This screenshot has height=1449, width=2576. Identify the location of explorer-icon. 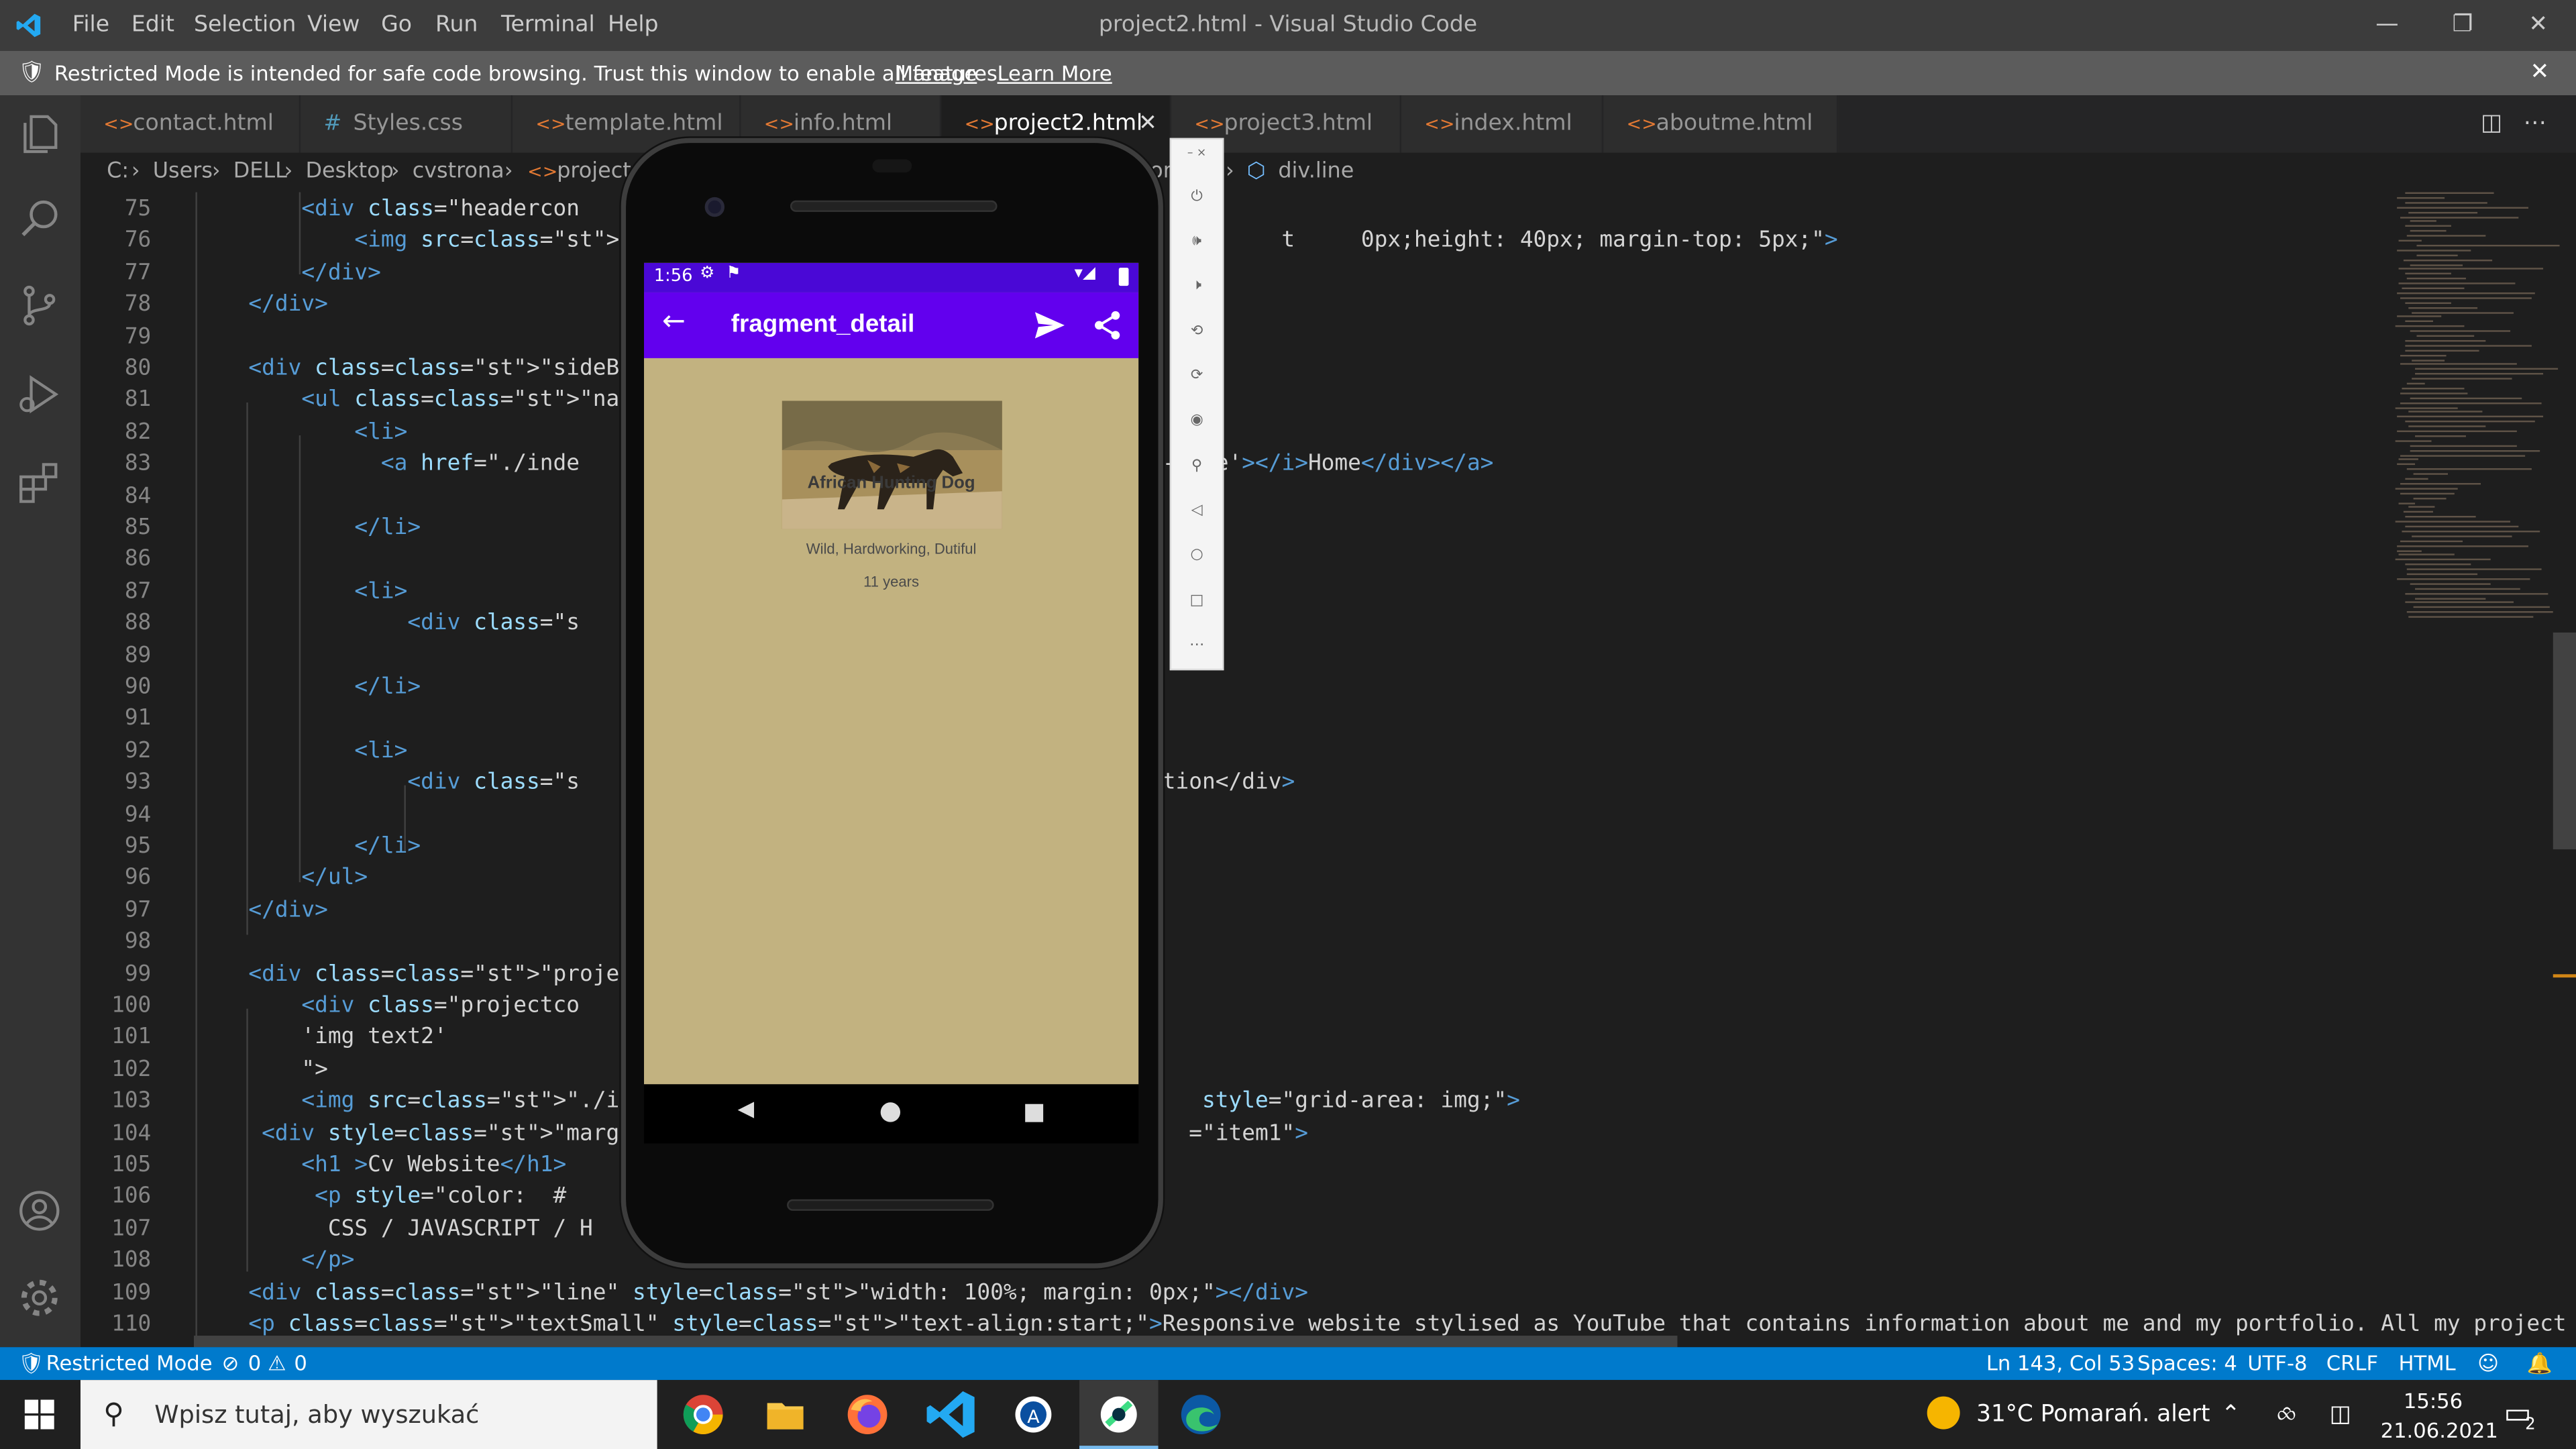
(39, 133).